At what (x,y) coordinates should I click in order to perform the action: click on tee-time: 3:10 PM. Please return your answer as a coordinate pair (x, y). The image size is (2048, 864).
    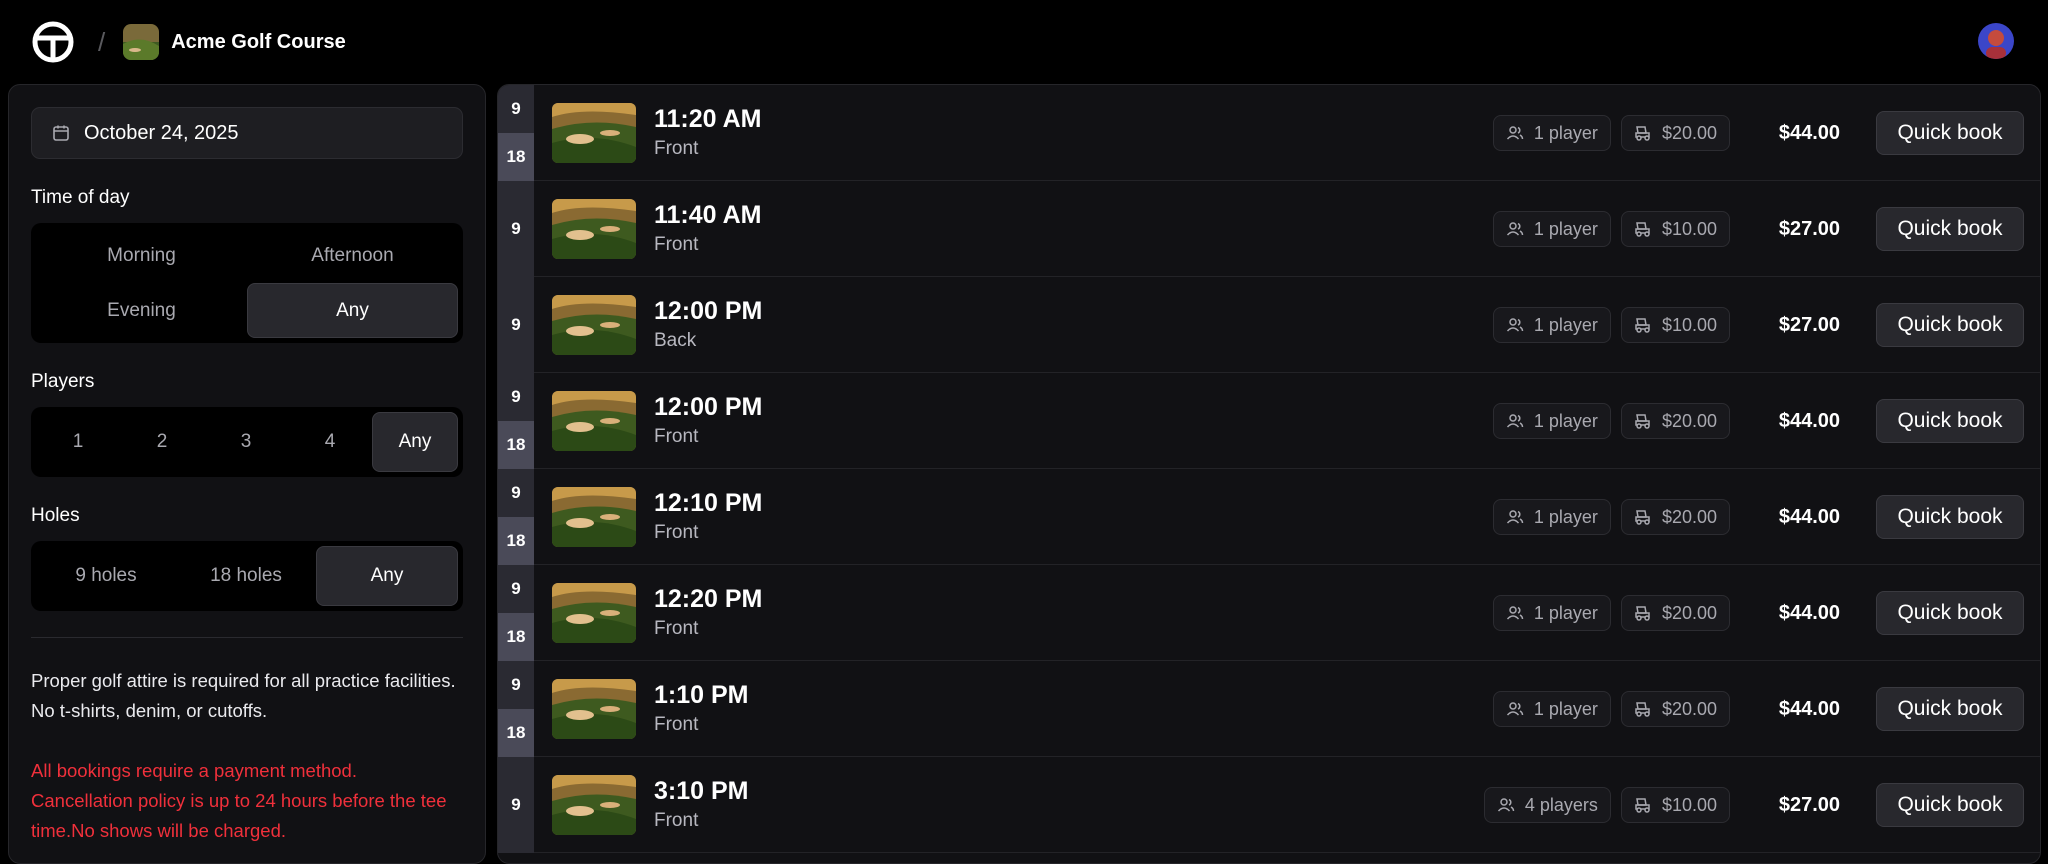
    Looking at the image, I should click on (701, 791).